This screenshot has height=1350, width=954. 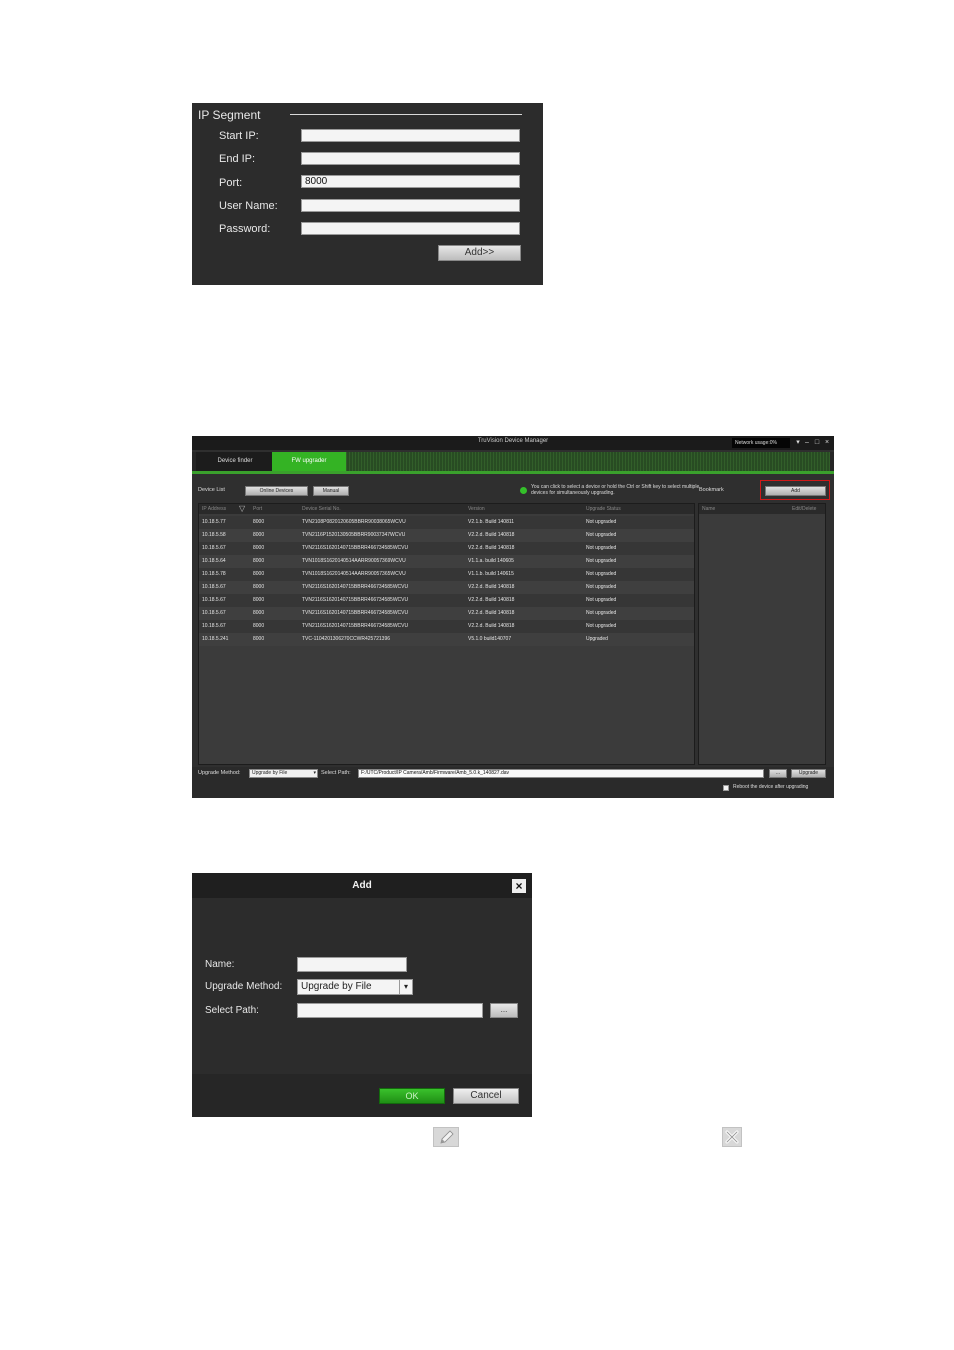 What do you see at coordinates (276, 491) in the screenshot?
I see `online-devices-button: Online Devices` at bounding box center [276, 491].